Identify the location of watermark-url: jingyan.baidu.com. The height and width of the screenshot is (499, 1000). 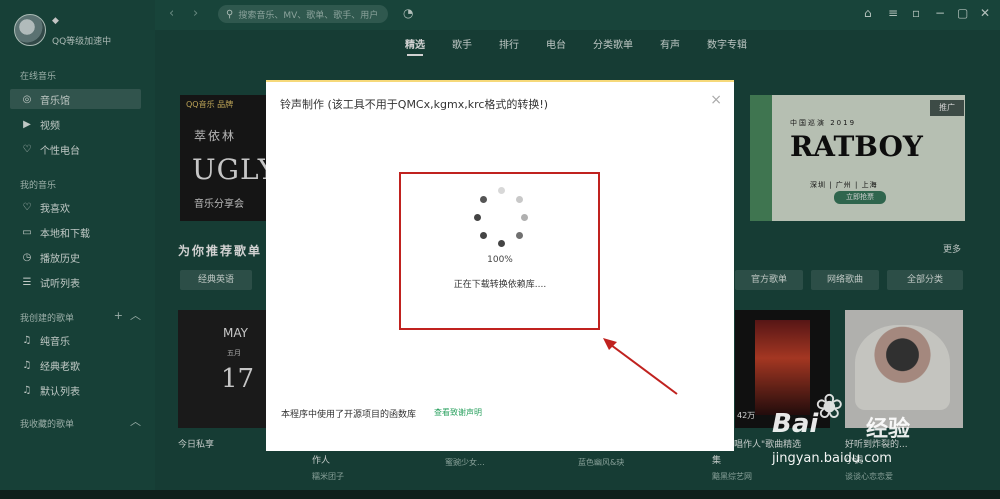
(832, 458).